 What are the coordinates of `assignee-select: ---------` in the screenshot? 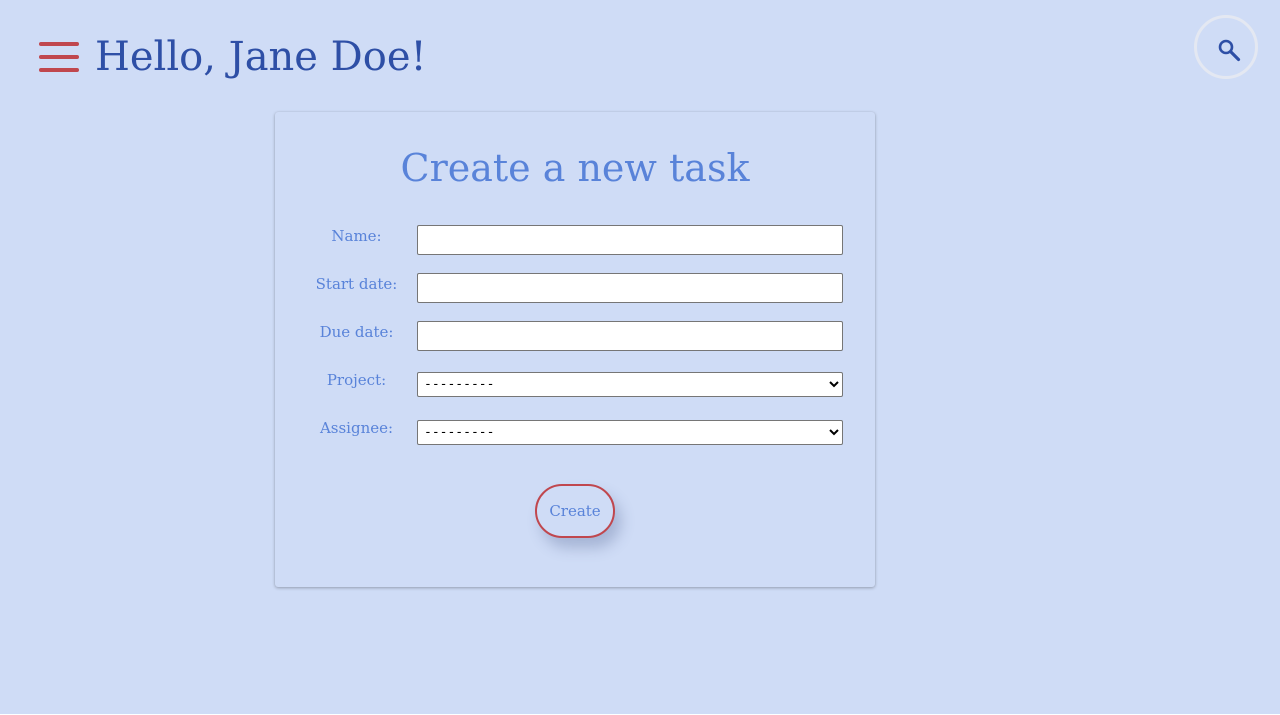 It's located at (630, 432).